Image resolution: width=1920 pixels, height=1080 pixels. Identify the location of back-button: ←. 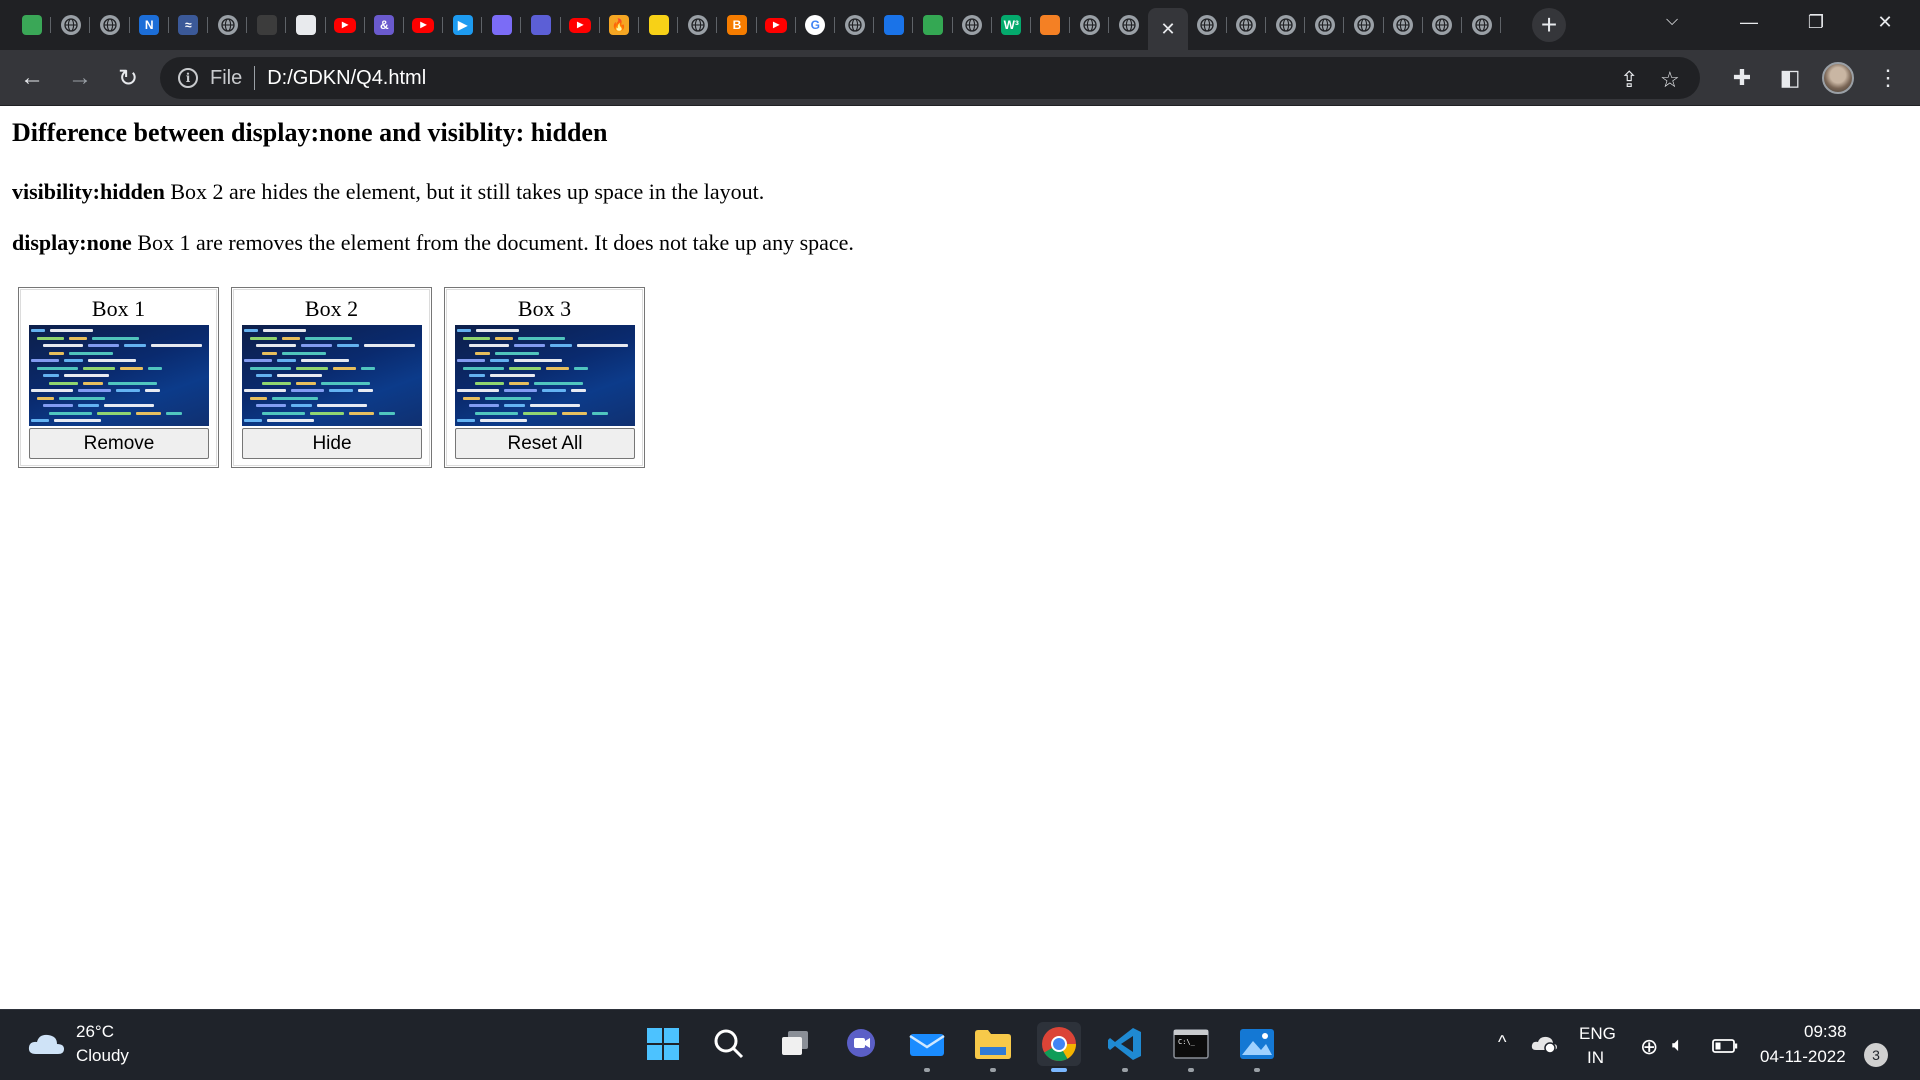
(32, 78).